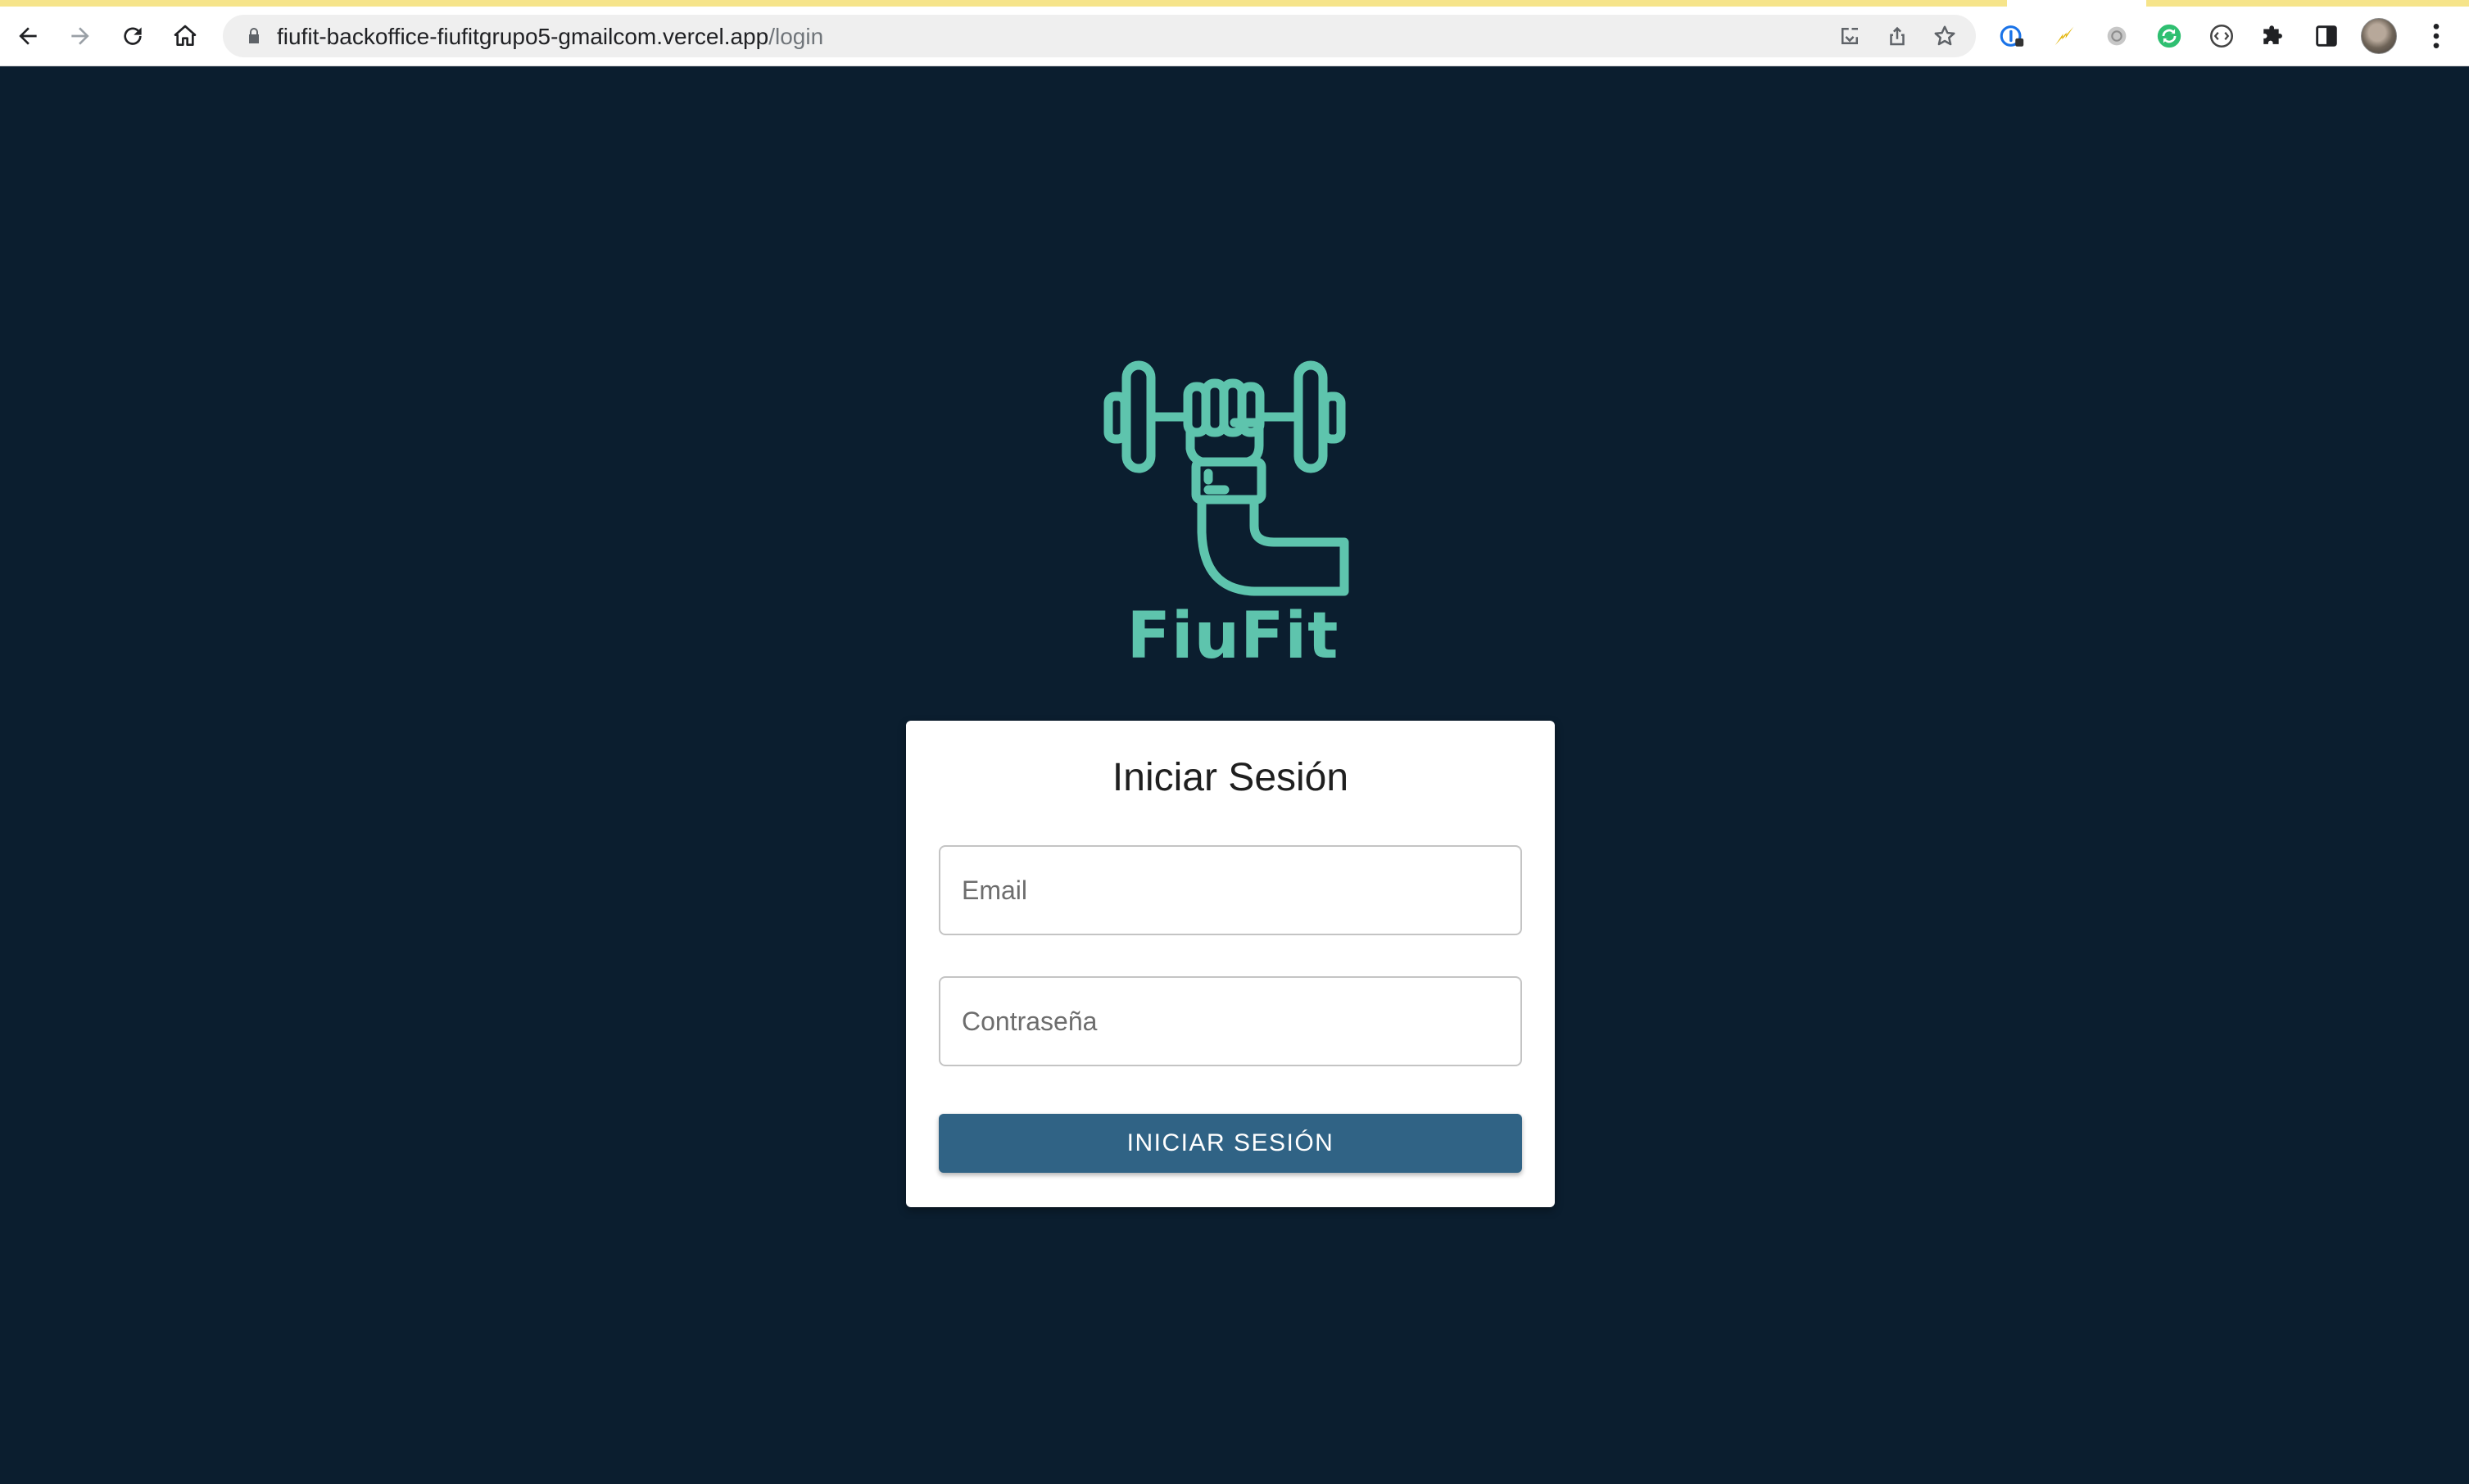  I want to click on lightning-extension-icon, so click(2064, 36).